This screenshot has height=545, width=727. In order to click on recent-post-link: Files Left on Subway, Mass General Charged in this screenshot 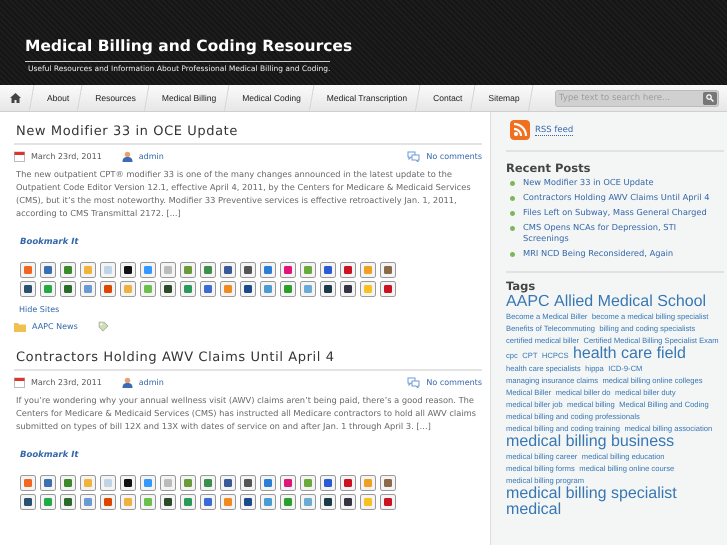, I will do `click(615, 212)`.